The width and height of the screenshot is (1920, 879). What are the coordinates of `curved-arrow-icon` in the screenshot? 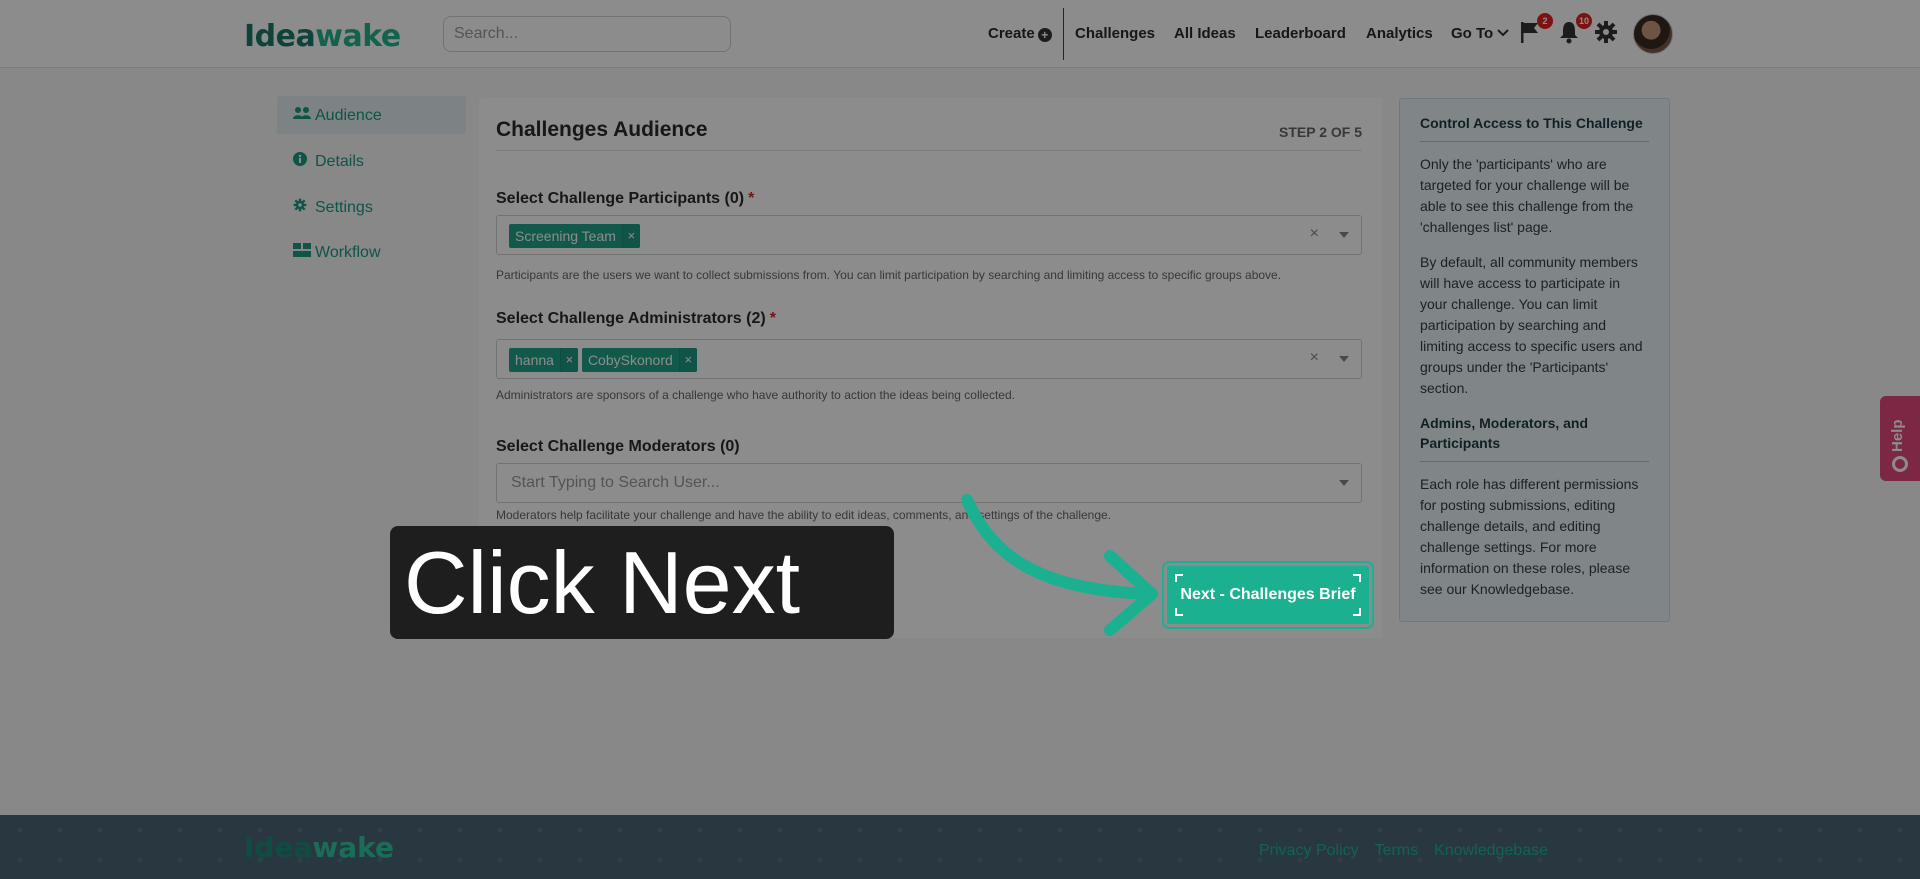 It's located at (1059, 565).